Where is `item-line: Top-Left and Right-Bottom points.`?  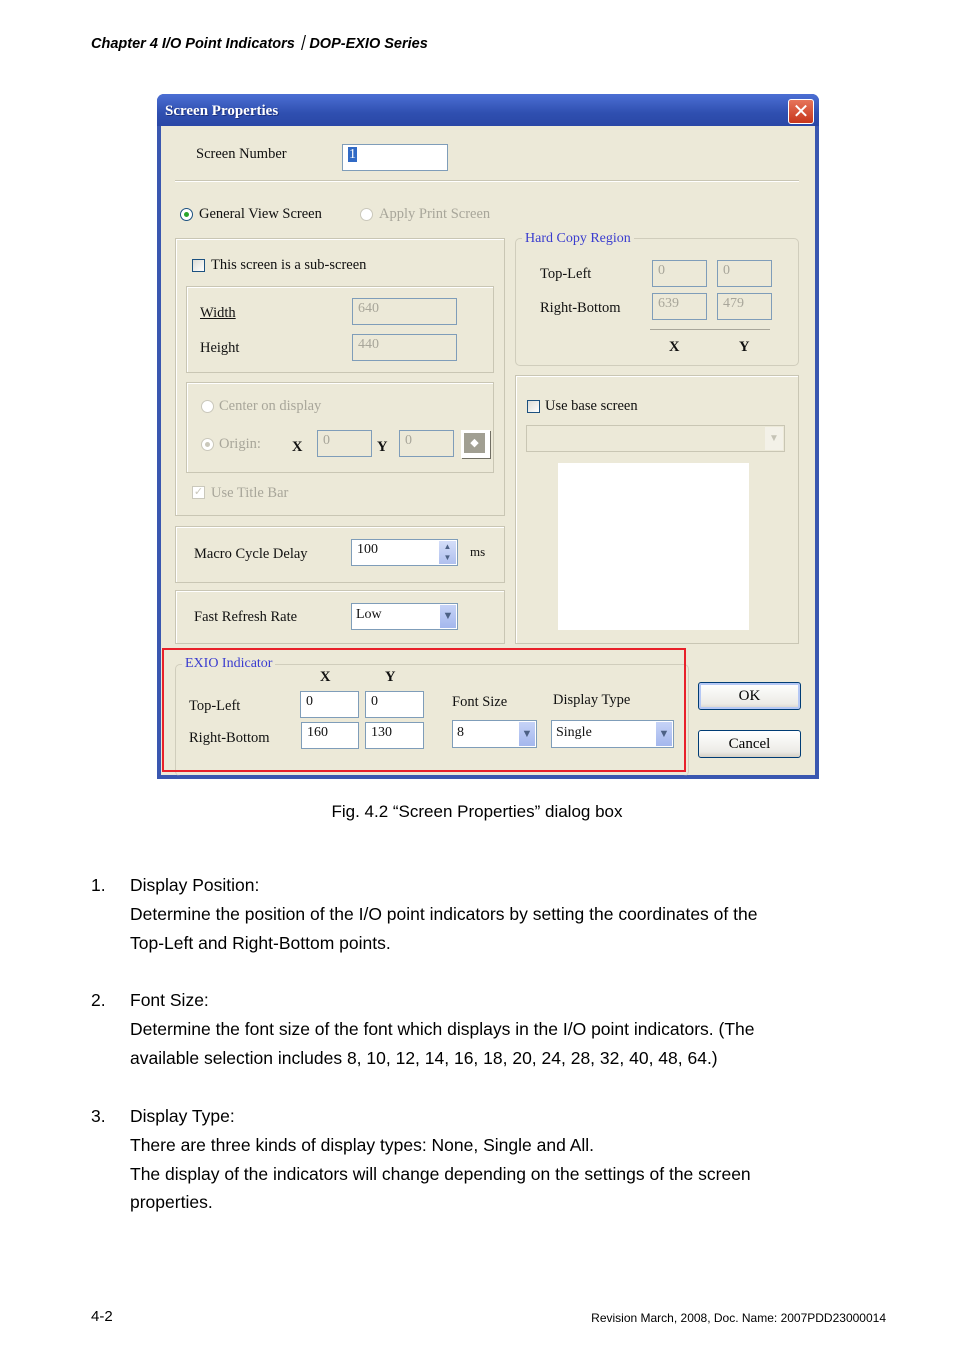 item-line: Top-Left and Right-Bottom points. is located at coordinates (260, 943).